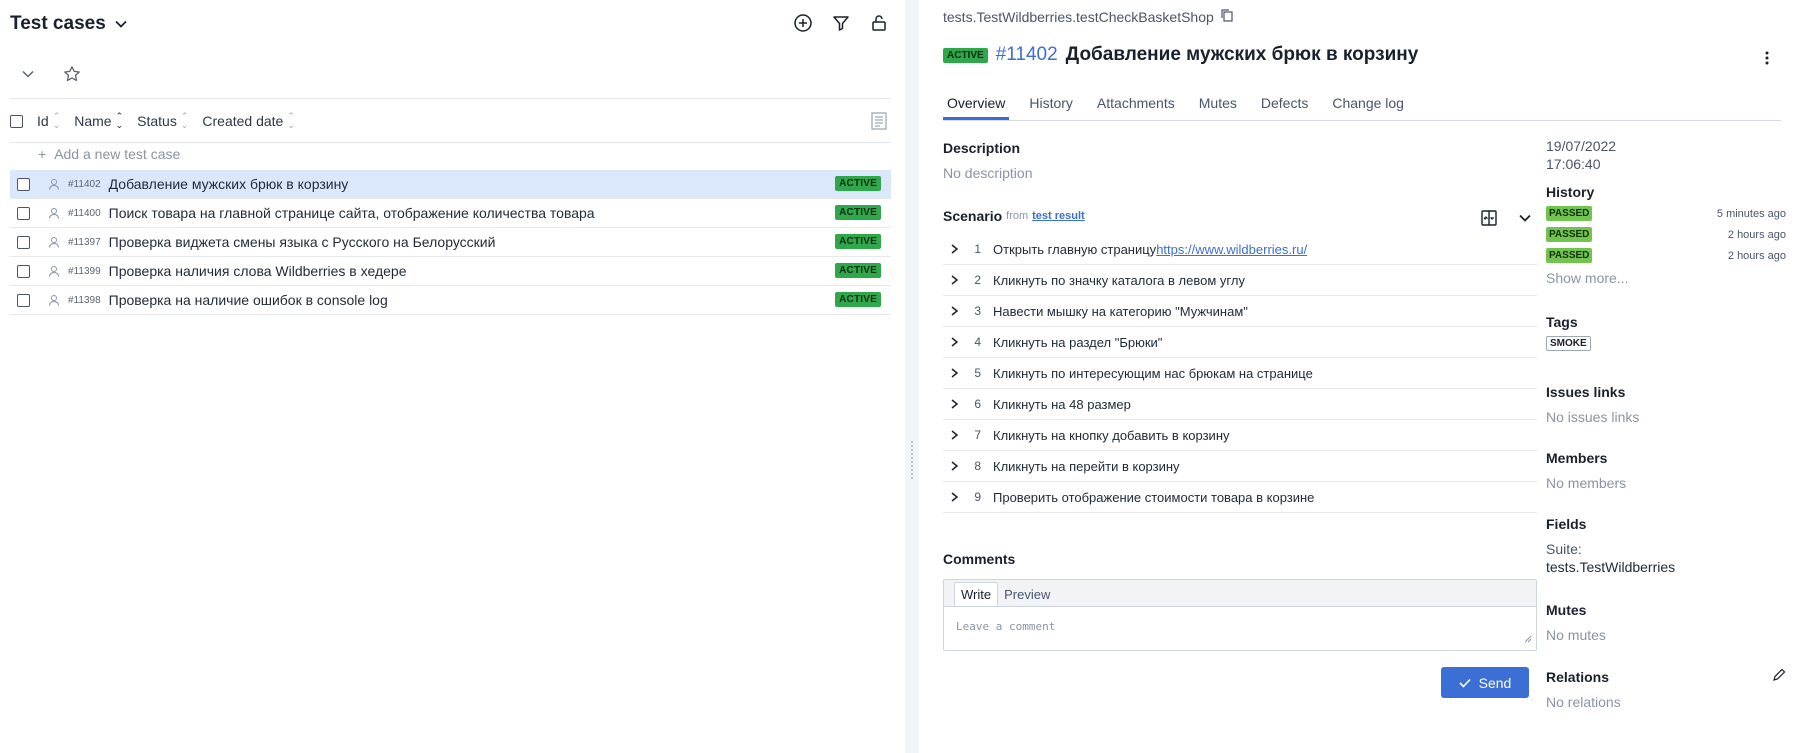 This screenshot has width=1795, height=753. Describe the element at coordinates (1231, 249) in the screenshot. I see `step-link: https://www.wildberries.ru/` at that location.